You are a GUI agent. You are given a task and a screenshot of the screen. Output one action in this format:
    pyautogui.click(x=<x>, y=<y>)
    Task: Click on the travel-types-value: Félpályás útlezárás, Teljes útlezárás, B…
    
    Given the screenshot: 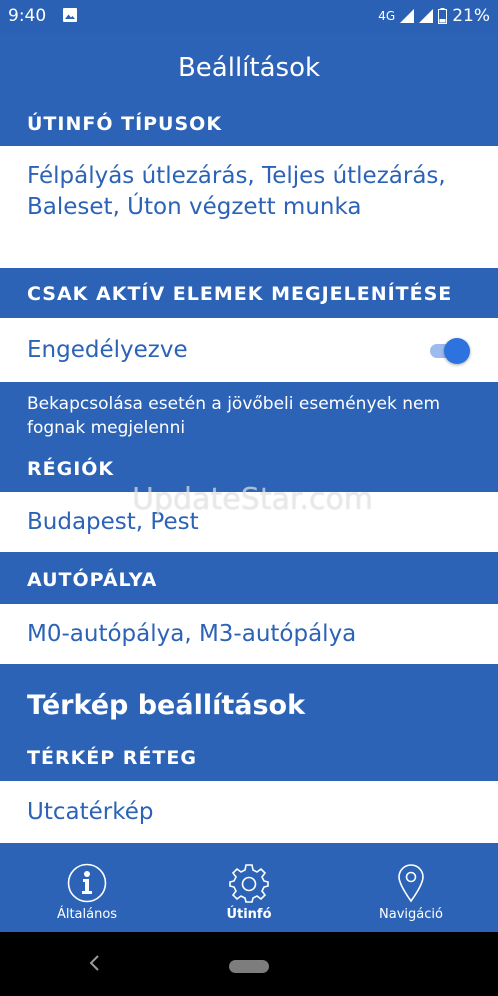 What is the action you would take?
    pyautogui.click(x=236, y=191)
    